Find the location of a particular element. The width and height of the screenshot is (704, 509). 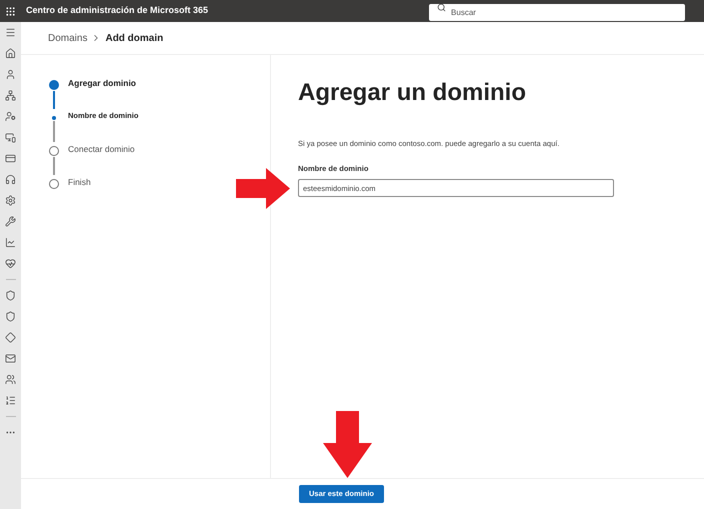

right-arrow-icon is located at coordinates (263, 188).